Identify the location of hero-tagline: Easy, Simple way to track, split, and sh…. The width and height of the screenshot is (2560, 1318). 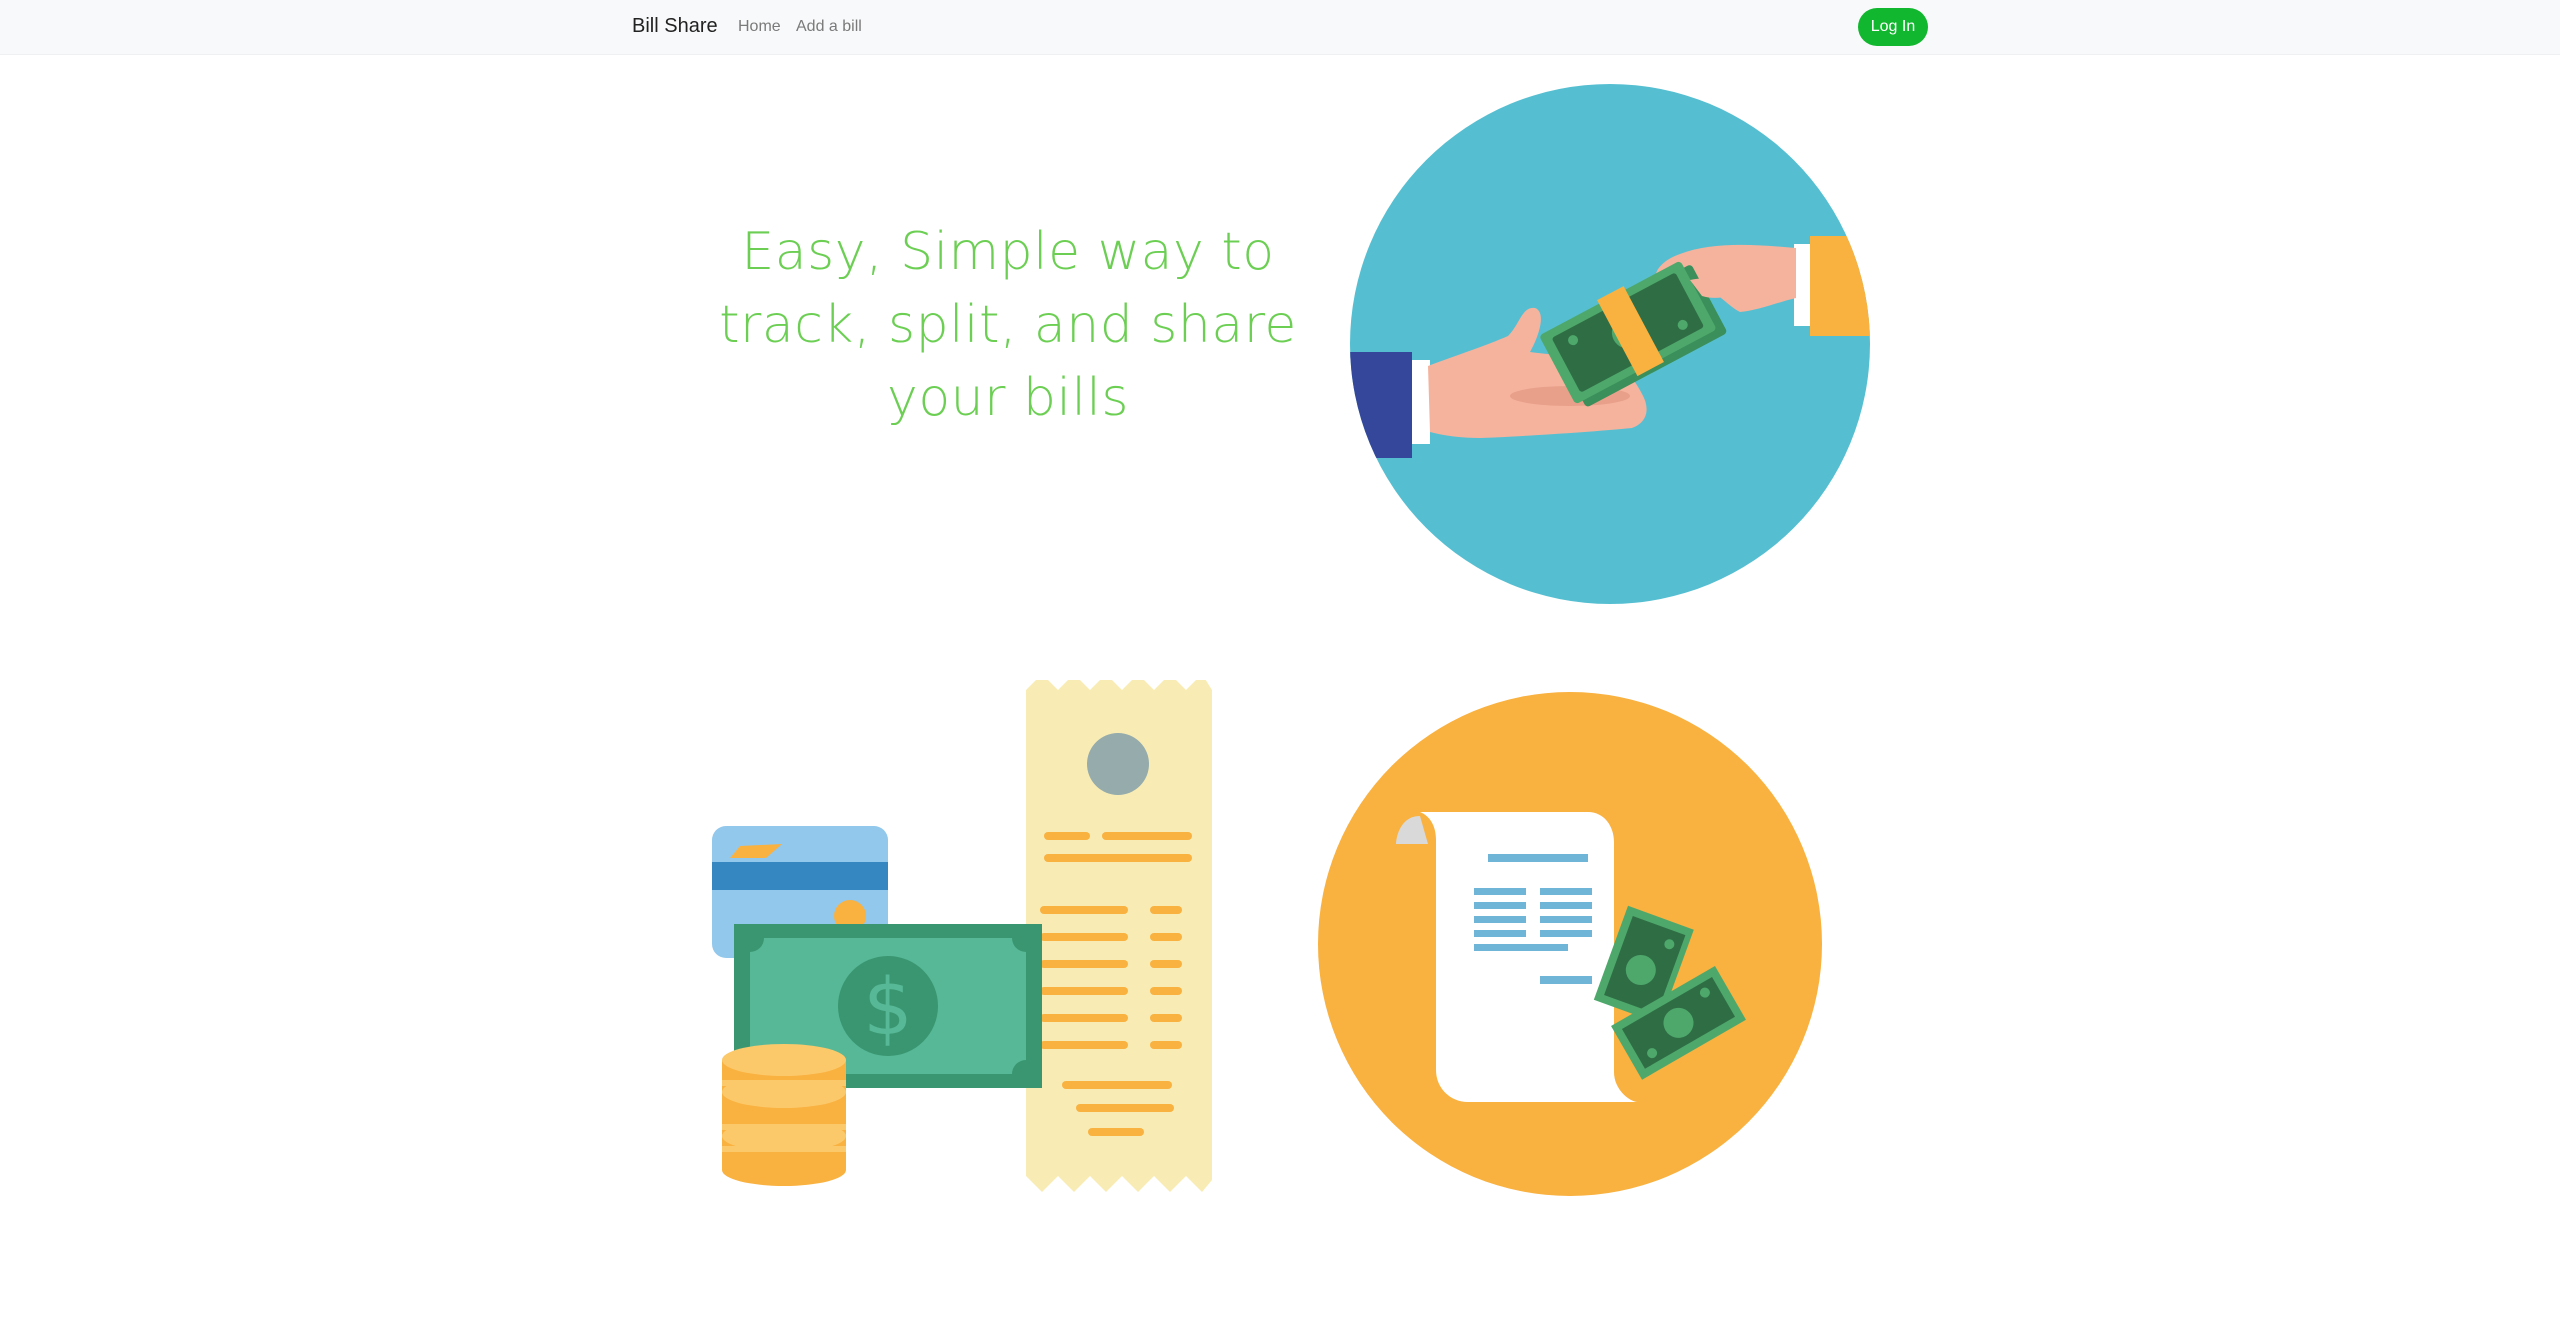
(1008, 325).